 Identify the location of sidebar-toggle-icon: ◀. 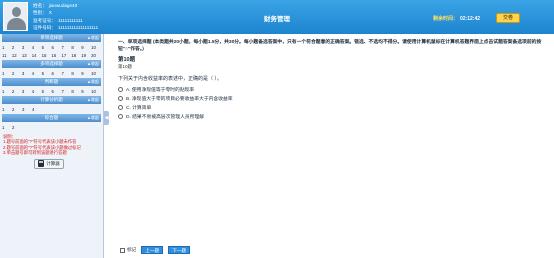
(106, 118).